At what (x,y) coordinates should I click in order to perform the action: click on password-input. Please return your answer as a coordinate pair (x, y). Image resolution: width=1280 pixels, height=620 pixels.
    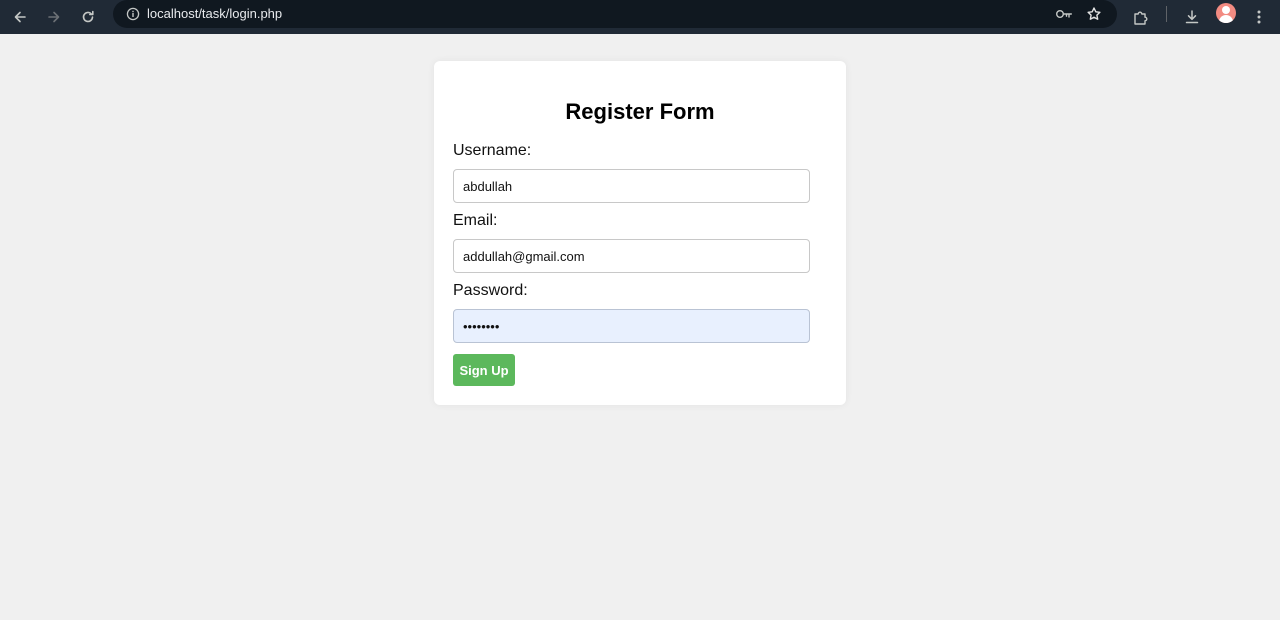
    Looking at the image, I should click on (631, 326).